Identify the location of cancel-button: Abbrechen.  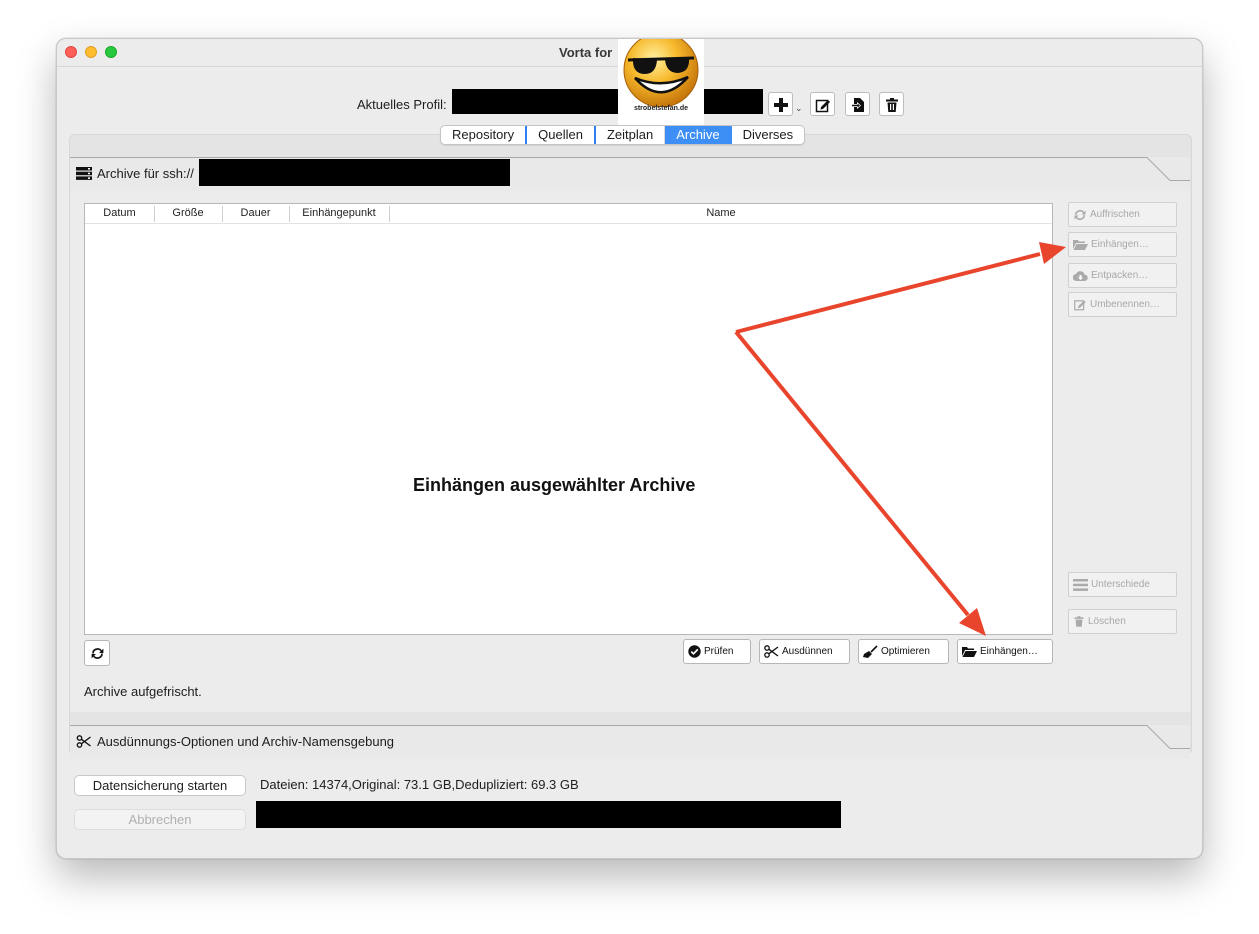
(160, 819).